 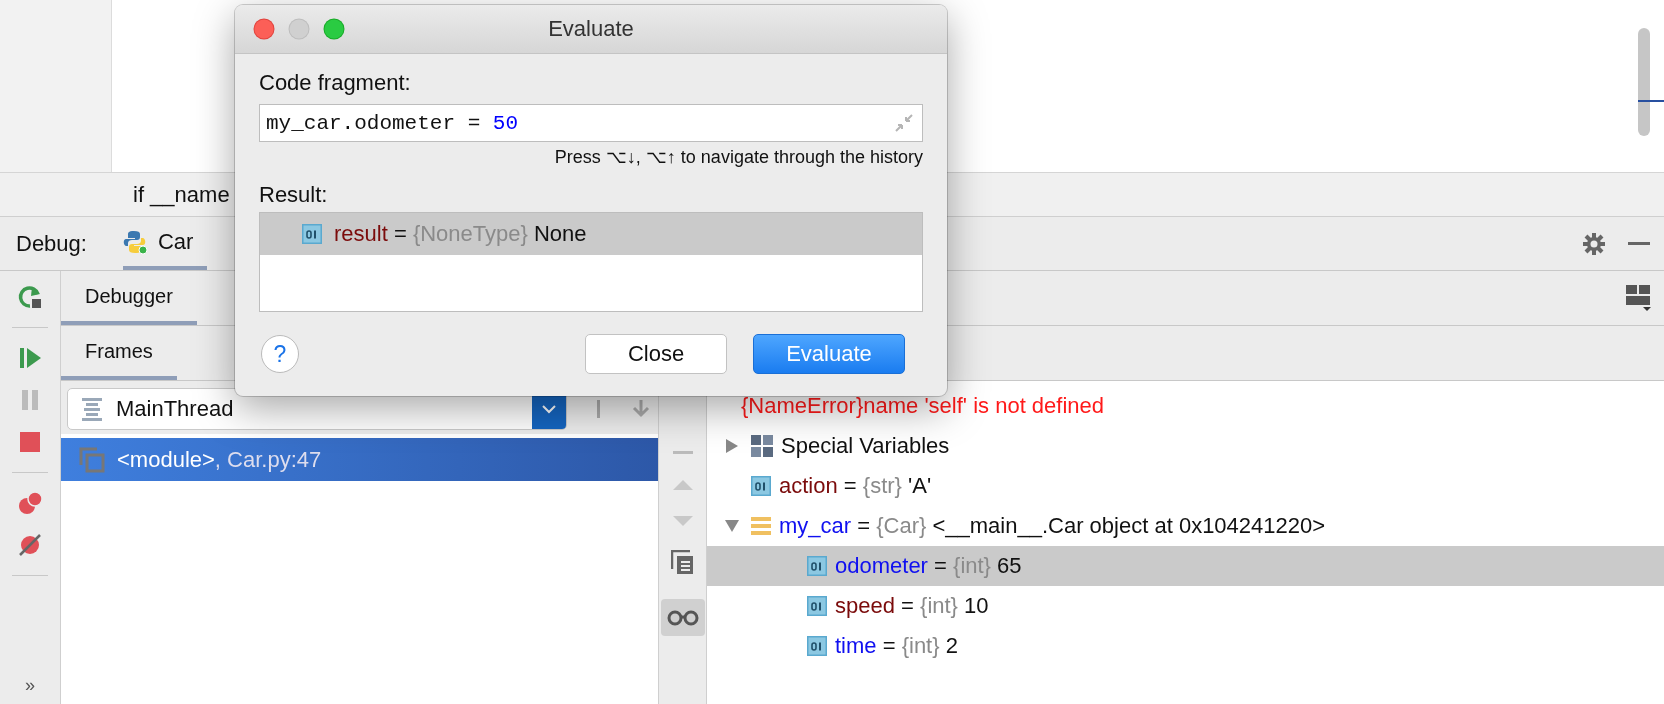 What do you see at coordinates (865, 446) in the screenshot?
I see `variable-text: Special Variables` at bounding box center [865, 446].